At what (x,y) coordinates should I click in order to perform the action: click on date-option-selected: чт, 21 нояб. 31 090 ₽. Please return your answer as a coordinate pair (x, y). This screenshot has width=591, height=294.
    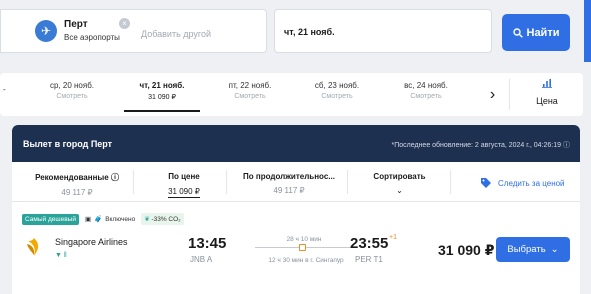
    Looking at the image, I should click on (162, 94).